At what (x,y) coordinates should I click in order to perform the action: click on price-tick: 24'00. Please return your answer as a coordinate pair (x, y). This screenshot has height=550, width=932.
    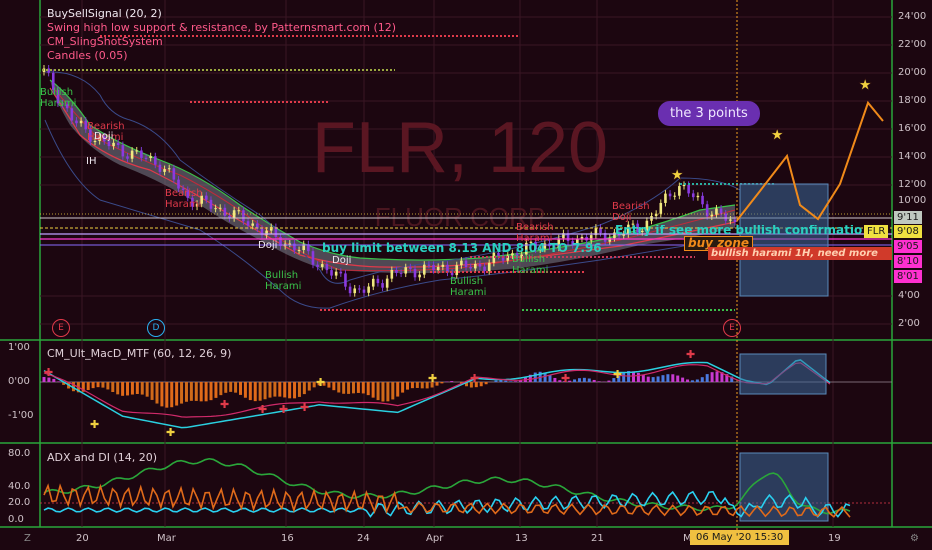
    Looking at the image, I should click on (912, 16).